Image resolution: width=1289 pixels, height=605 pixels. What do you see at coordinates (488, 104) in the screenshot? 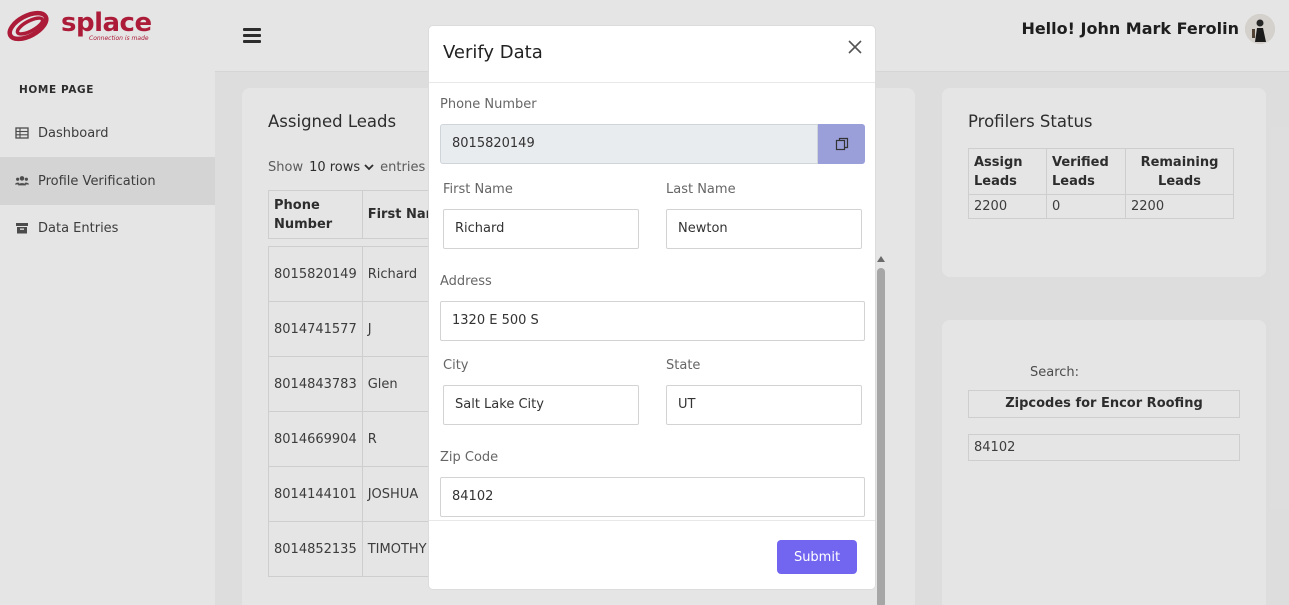
I see `phone-label: Phone Number` at bounding box center [488, 104].